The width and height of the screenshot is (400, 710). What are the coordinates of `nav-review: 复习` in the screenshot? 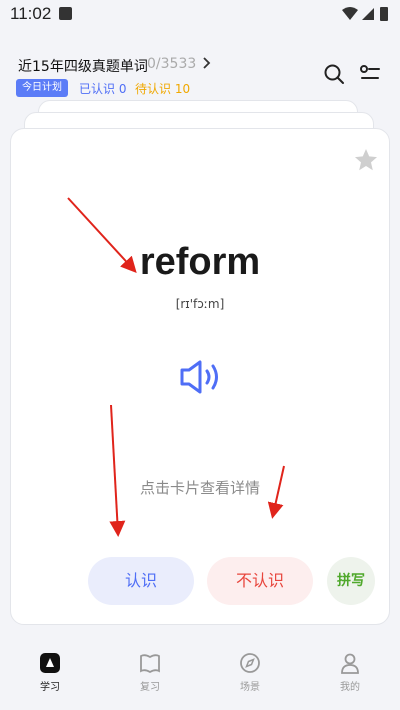 It's located at (150, 677).